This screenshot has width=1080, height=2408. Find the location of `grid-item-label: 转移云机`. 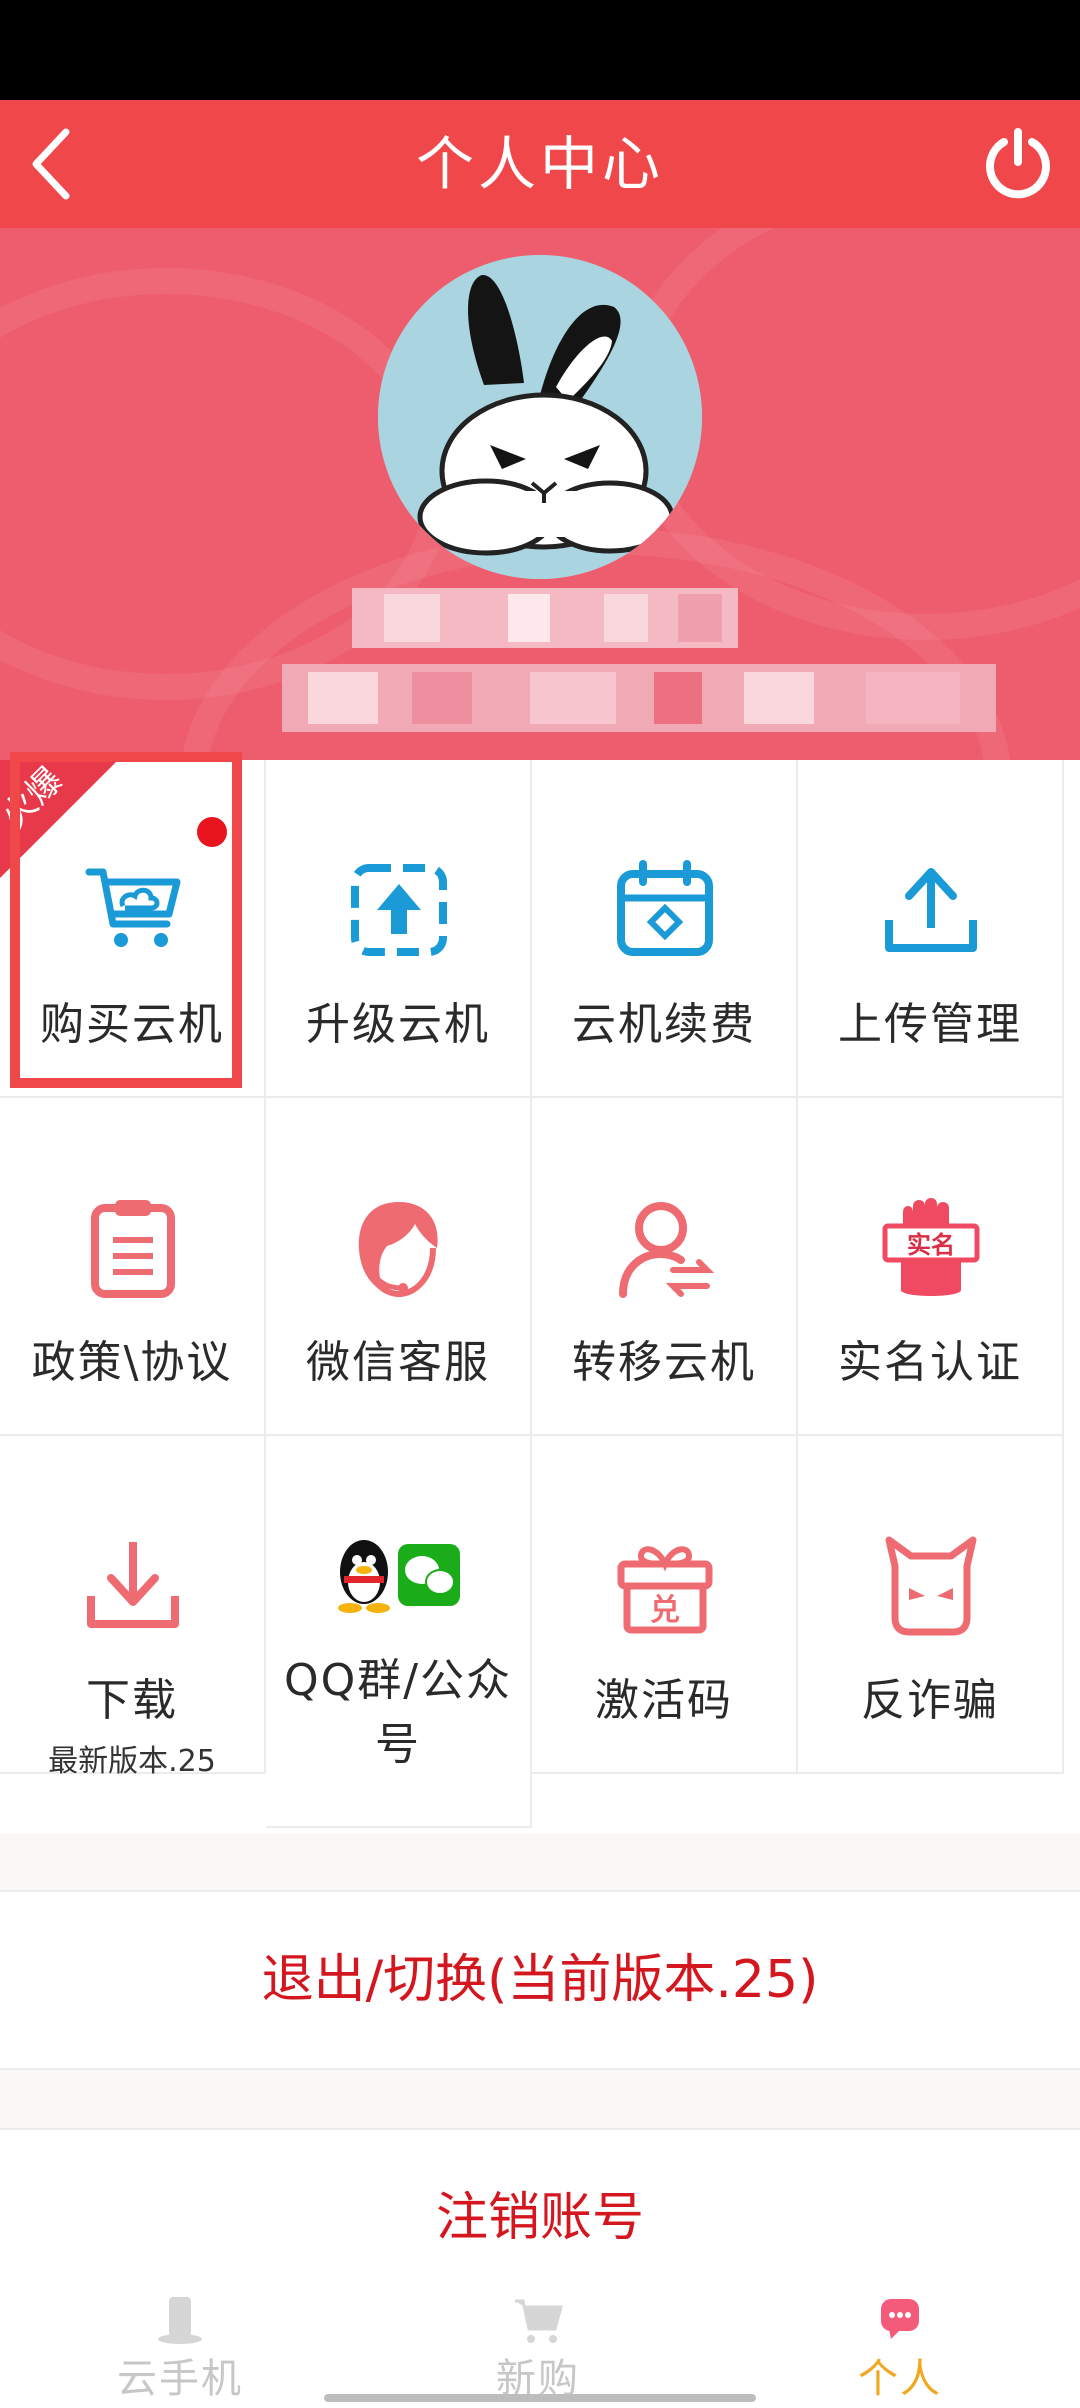

grid-item-label: 转移云机 is located at coordinates (664, 1362).